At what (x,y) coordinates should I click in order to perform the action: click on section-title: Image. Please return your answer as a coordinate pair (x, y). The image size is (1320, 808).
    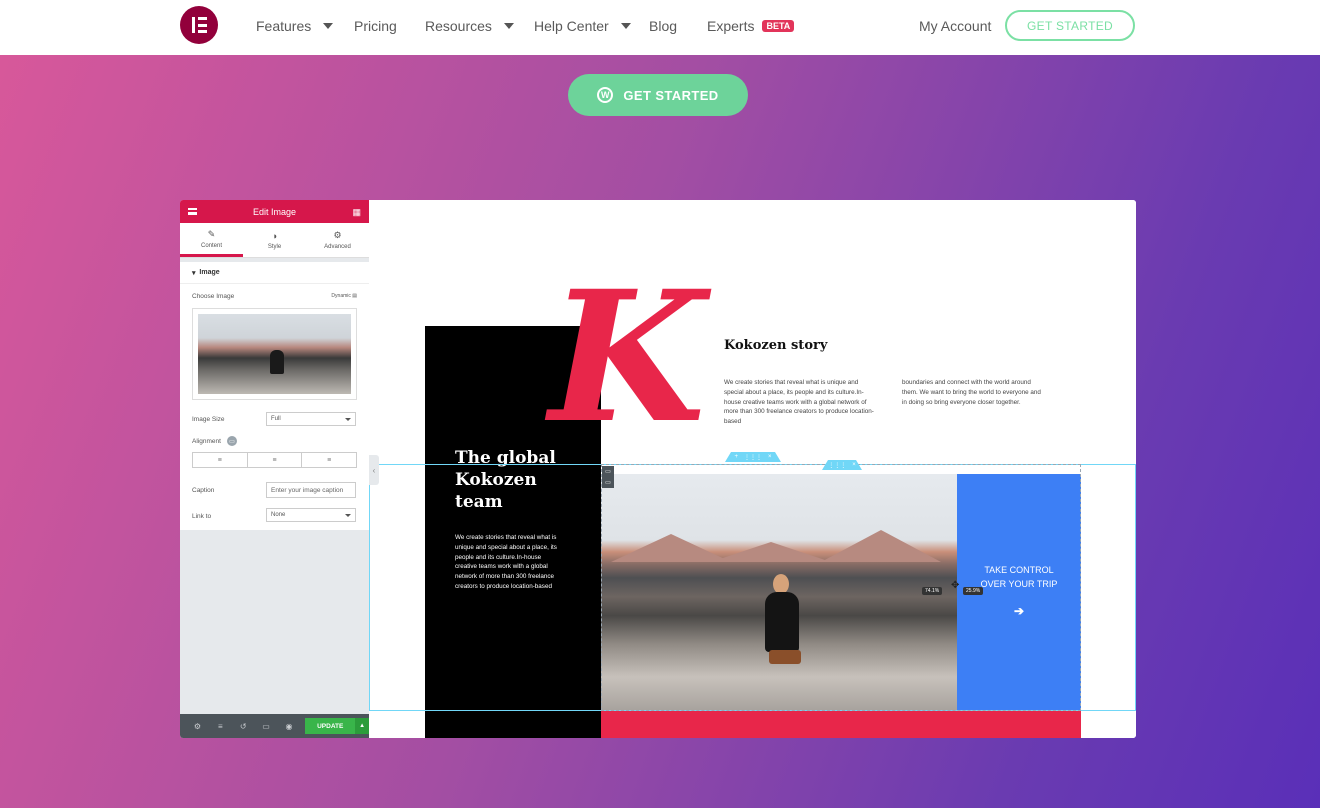
    Looking at the image, I should click on (209, 272).